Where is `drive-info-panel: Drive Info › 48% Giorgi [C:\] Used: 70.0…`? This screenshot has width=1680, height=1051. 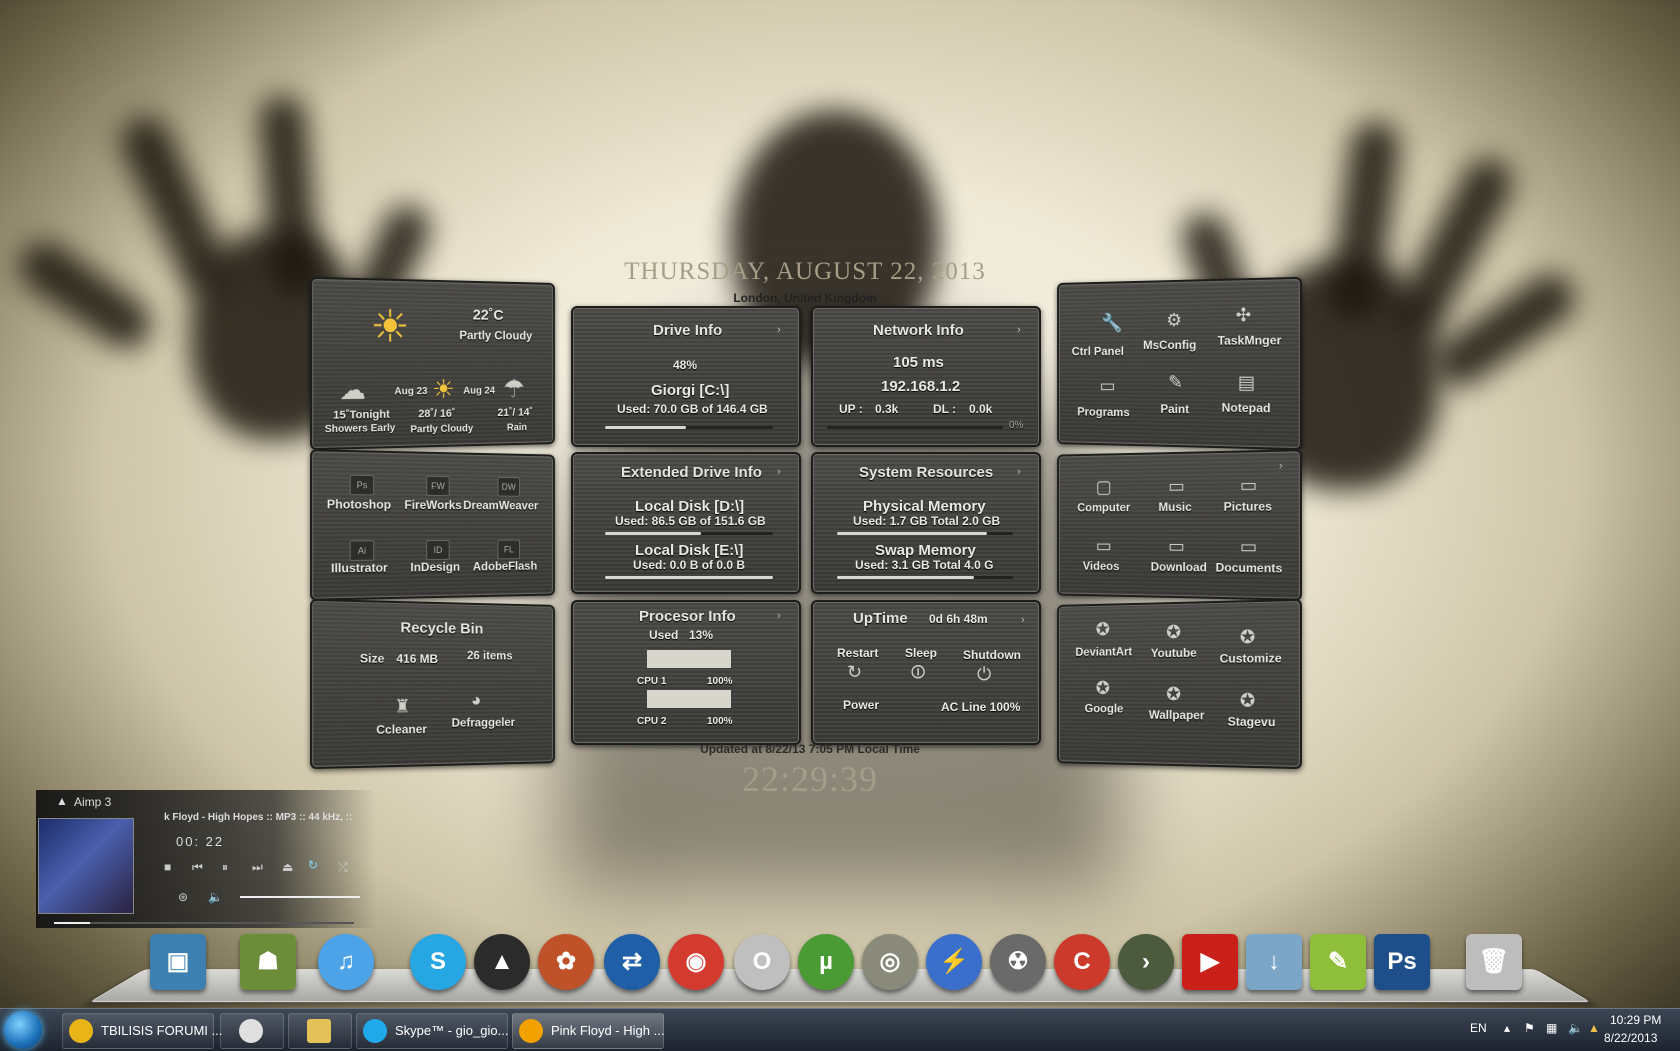
drive-info-panel: Drive Info › 48% Giorgi [C:\] Used: 70.0… is located at coordinates (686, 376).